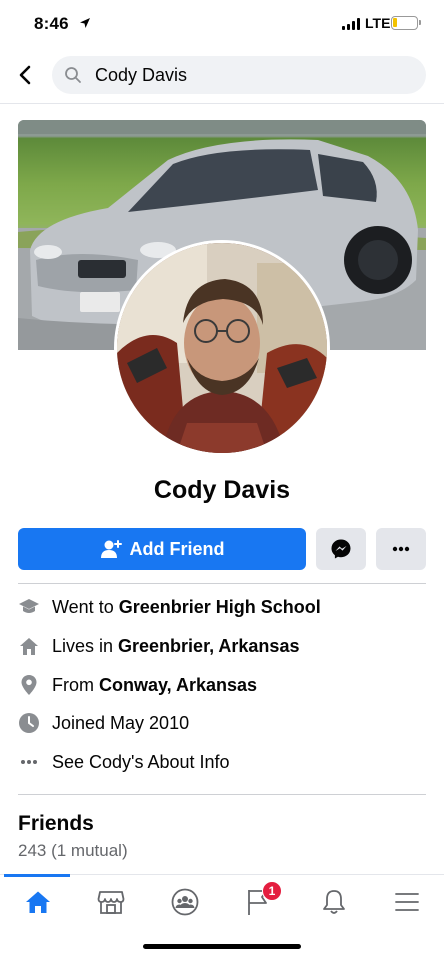 The image size is (444, 960). I want to click on menu-icon, so click(407, 902).